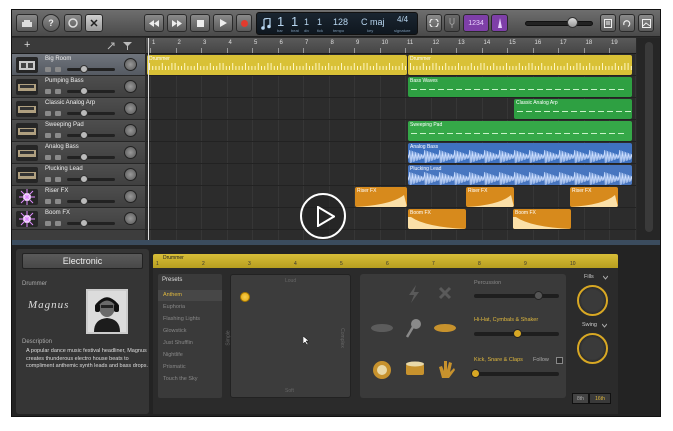  I want to click on track-header: Riser FX, so click(78, 197).